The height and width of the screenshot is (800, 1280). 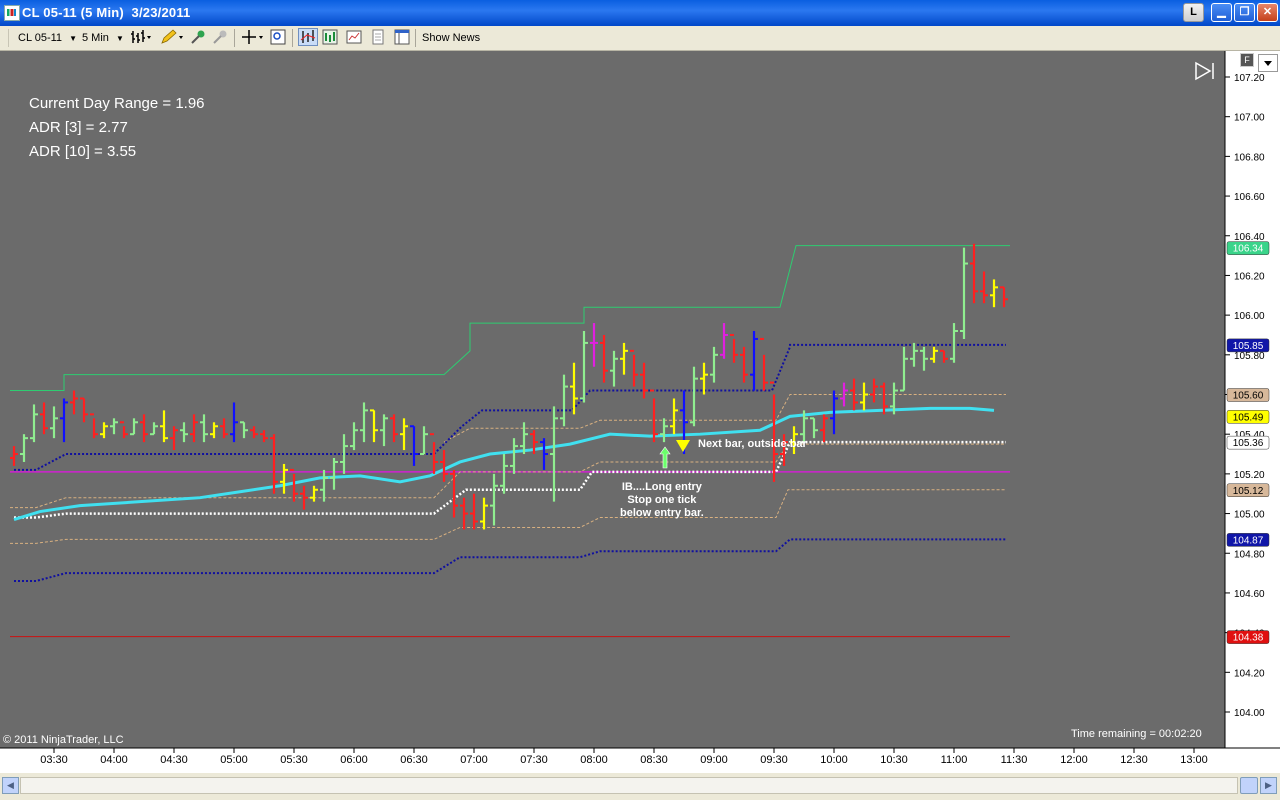 What do you see at coordinates (278, 37) in the screenshot?
I see `data-box-icon` at bounding box center [278, 37].